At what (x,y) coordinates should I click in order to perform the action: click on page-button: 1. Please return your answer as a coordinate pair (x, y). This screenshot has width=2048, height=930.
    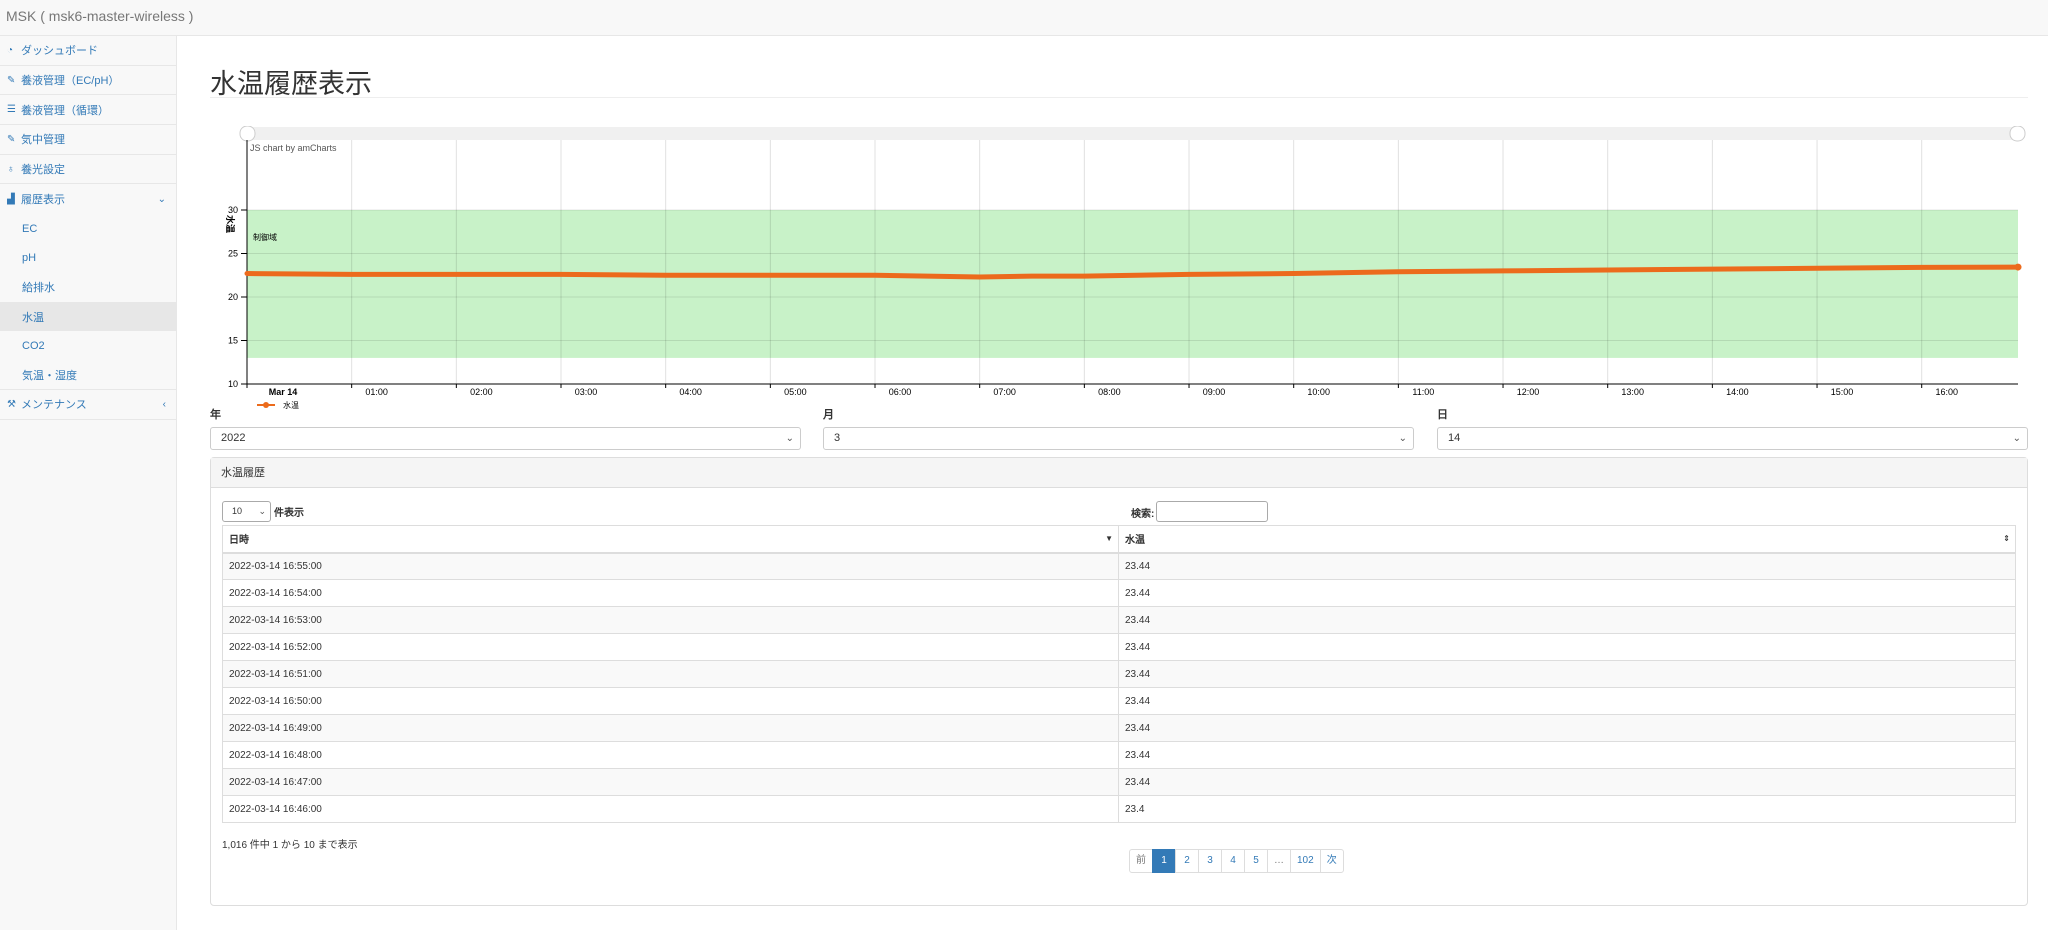
    Looking at the image, I should click on (1164, 861).